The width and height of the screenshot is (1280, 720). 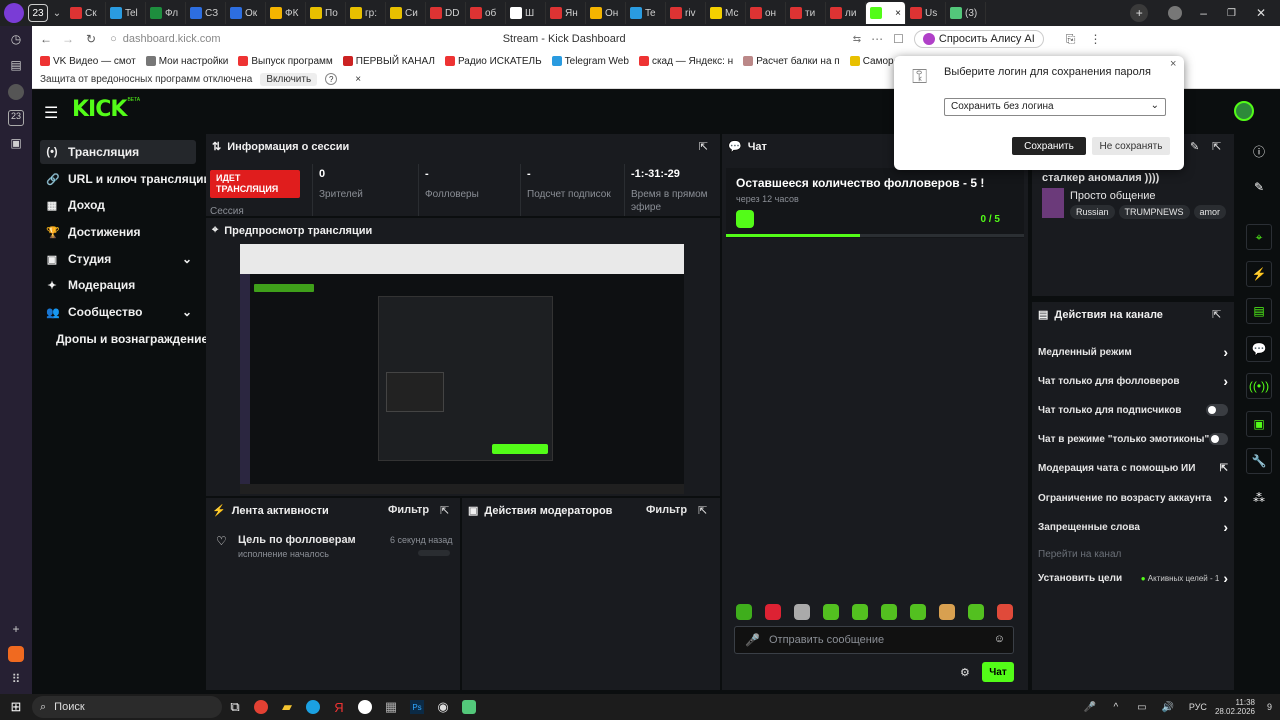 I want to click on enable-button: Включить, so click(x=289, y=79).